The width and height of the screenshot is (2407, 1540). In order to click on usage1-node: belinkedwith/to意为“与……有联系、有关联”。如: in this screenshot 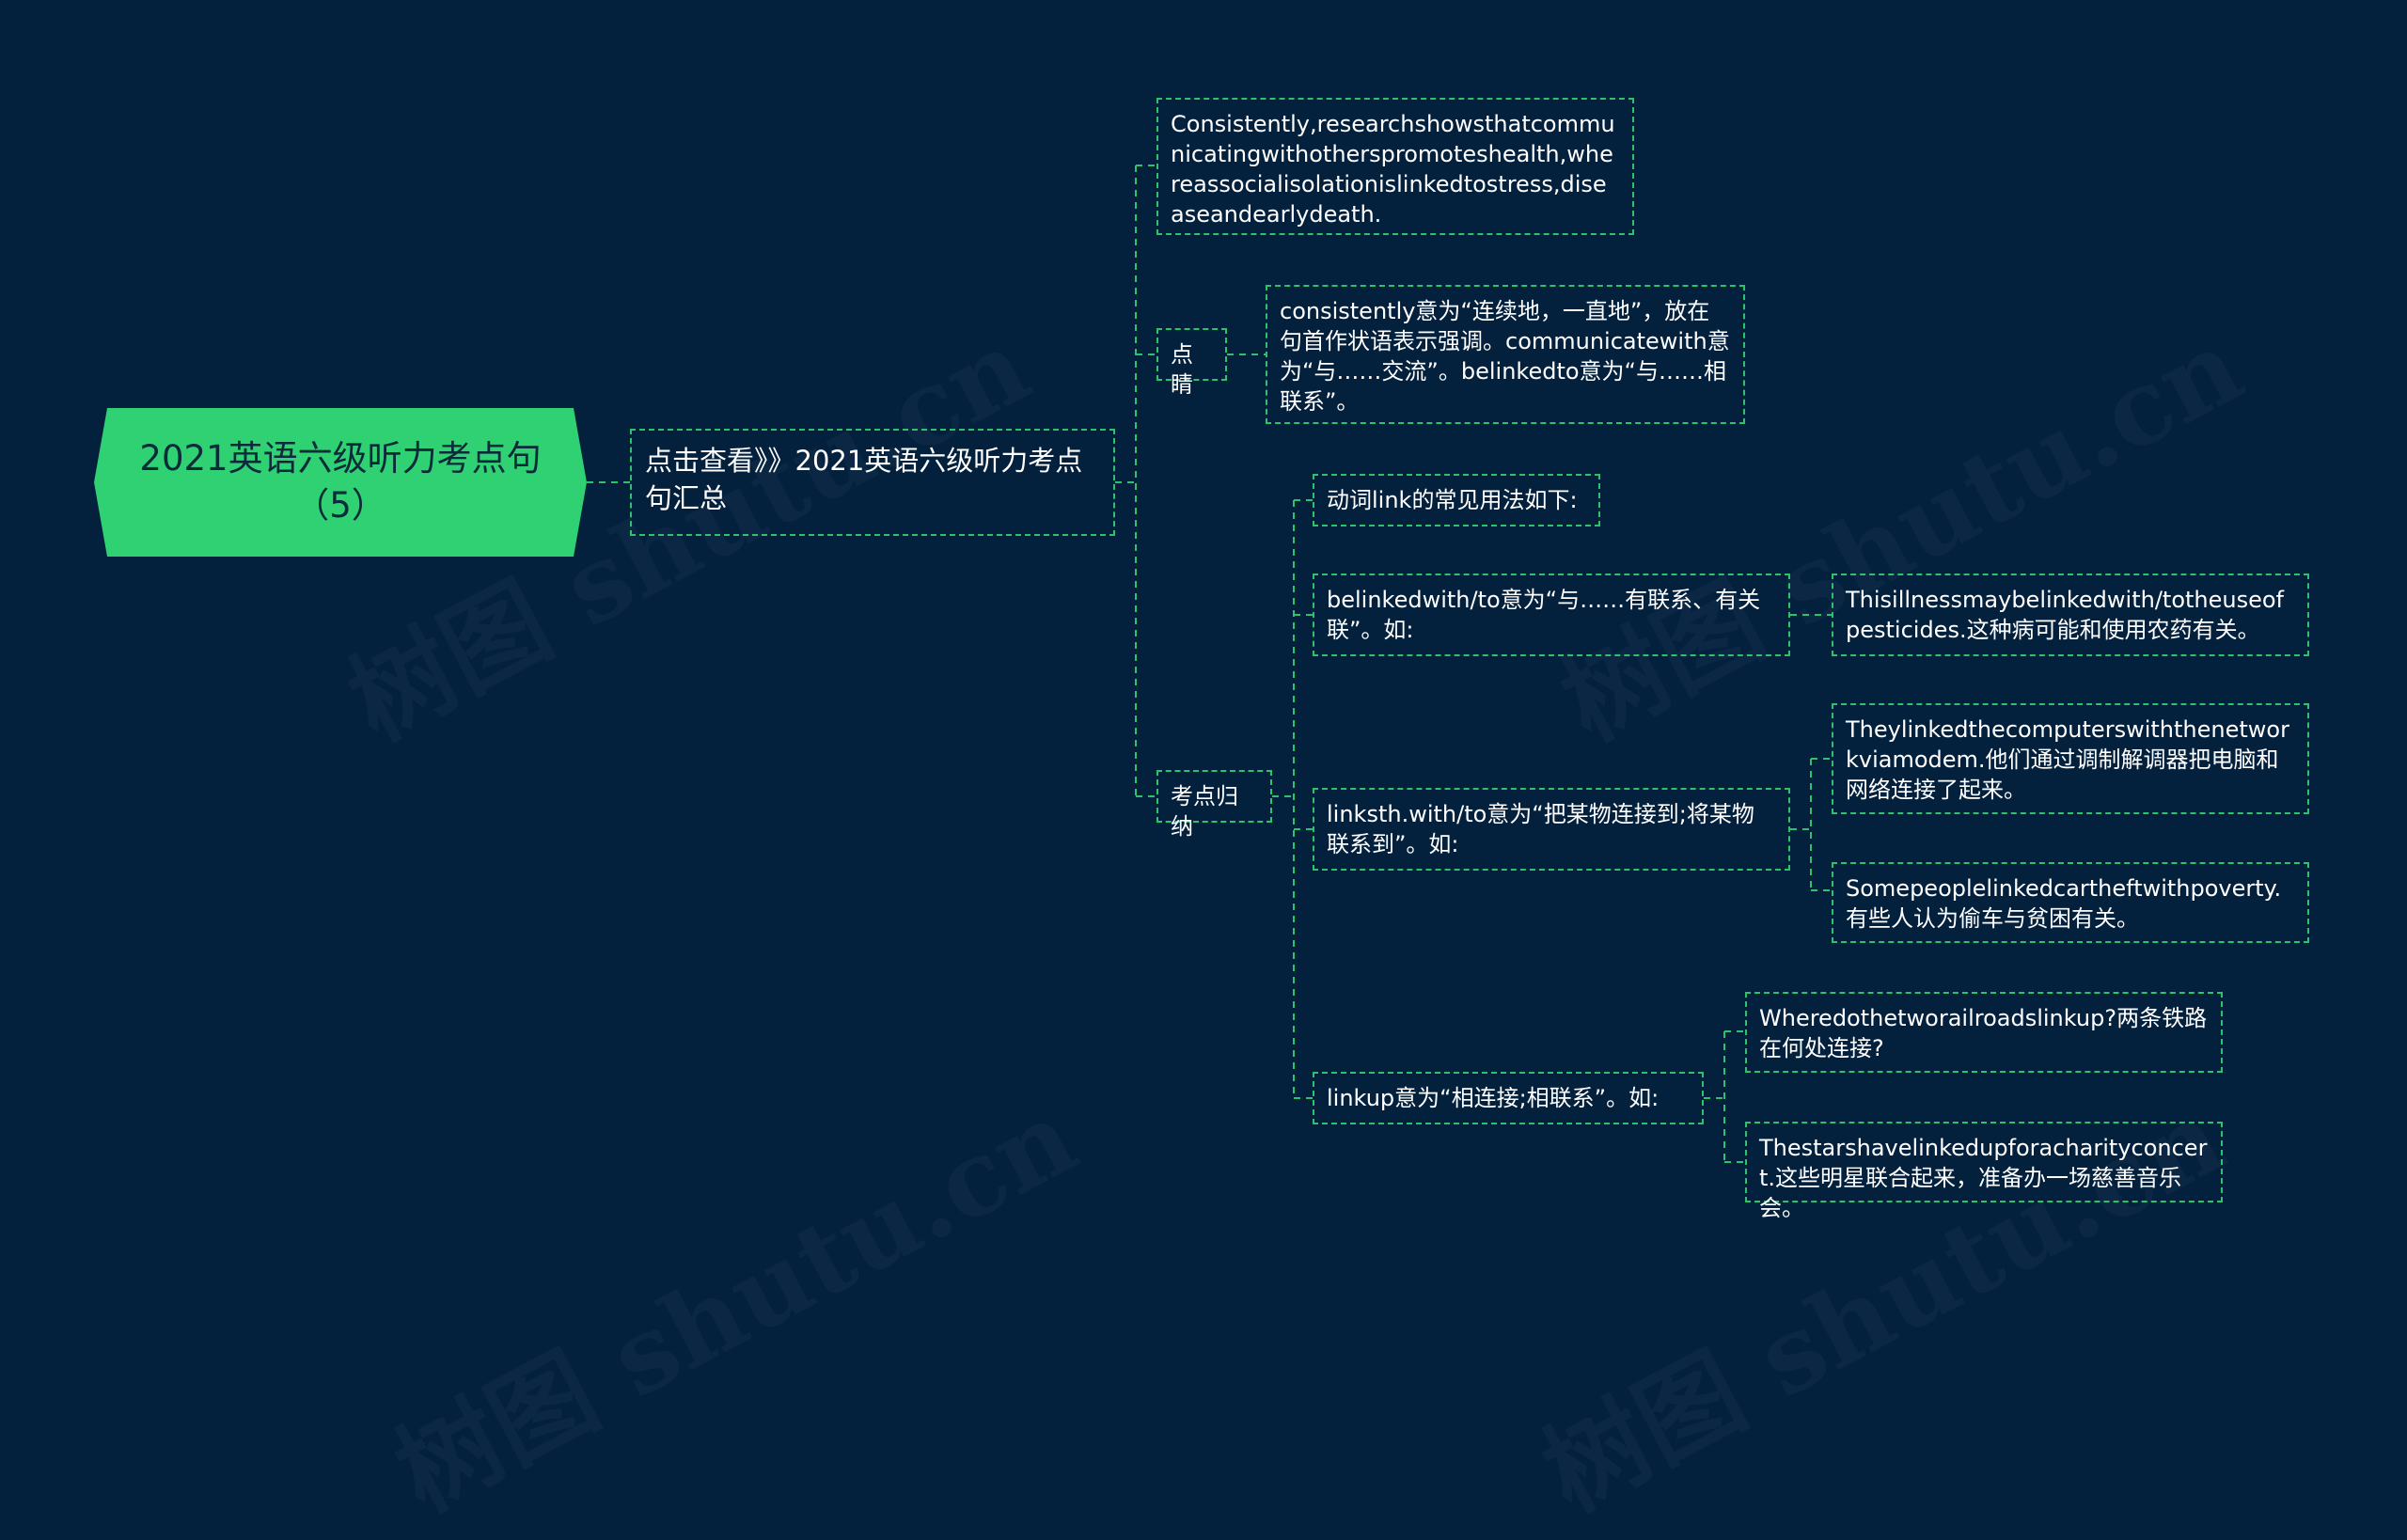, I will do `click(1551, 615)`.